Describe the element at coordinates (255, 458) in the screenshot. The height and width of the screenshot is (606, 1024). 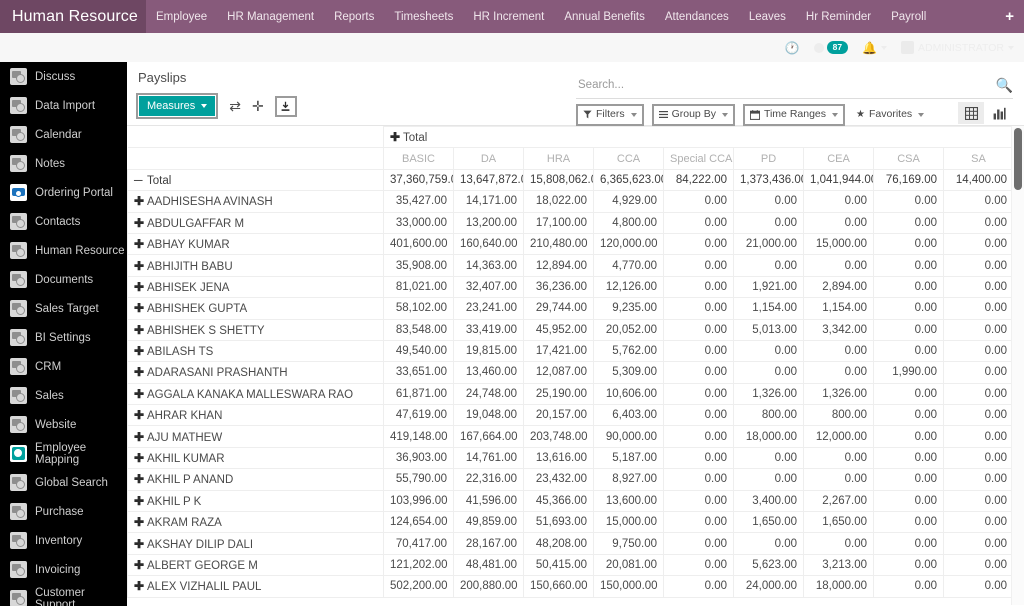
I see `row-header-cell: ✚ AKHIL KUMAR` at that location.